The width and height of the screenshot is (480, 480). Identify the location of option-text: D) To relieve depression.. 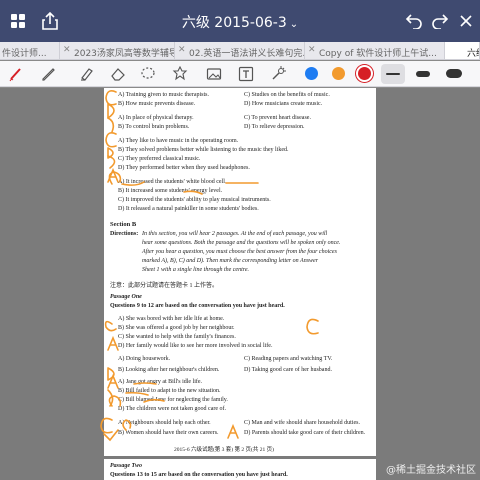
(274, 127).